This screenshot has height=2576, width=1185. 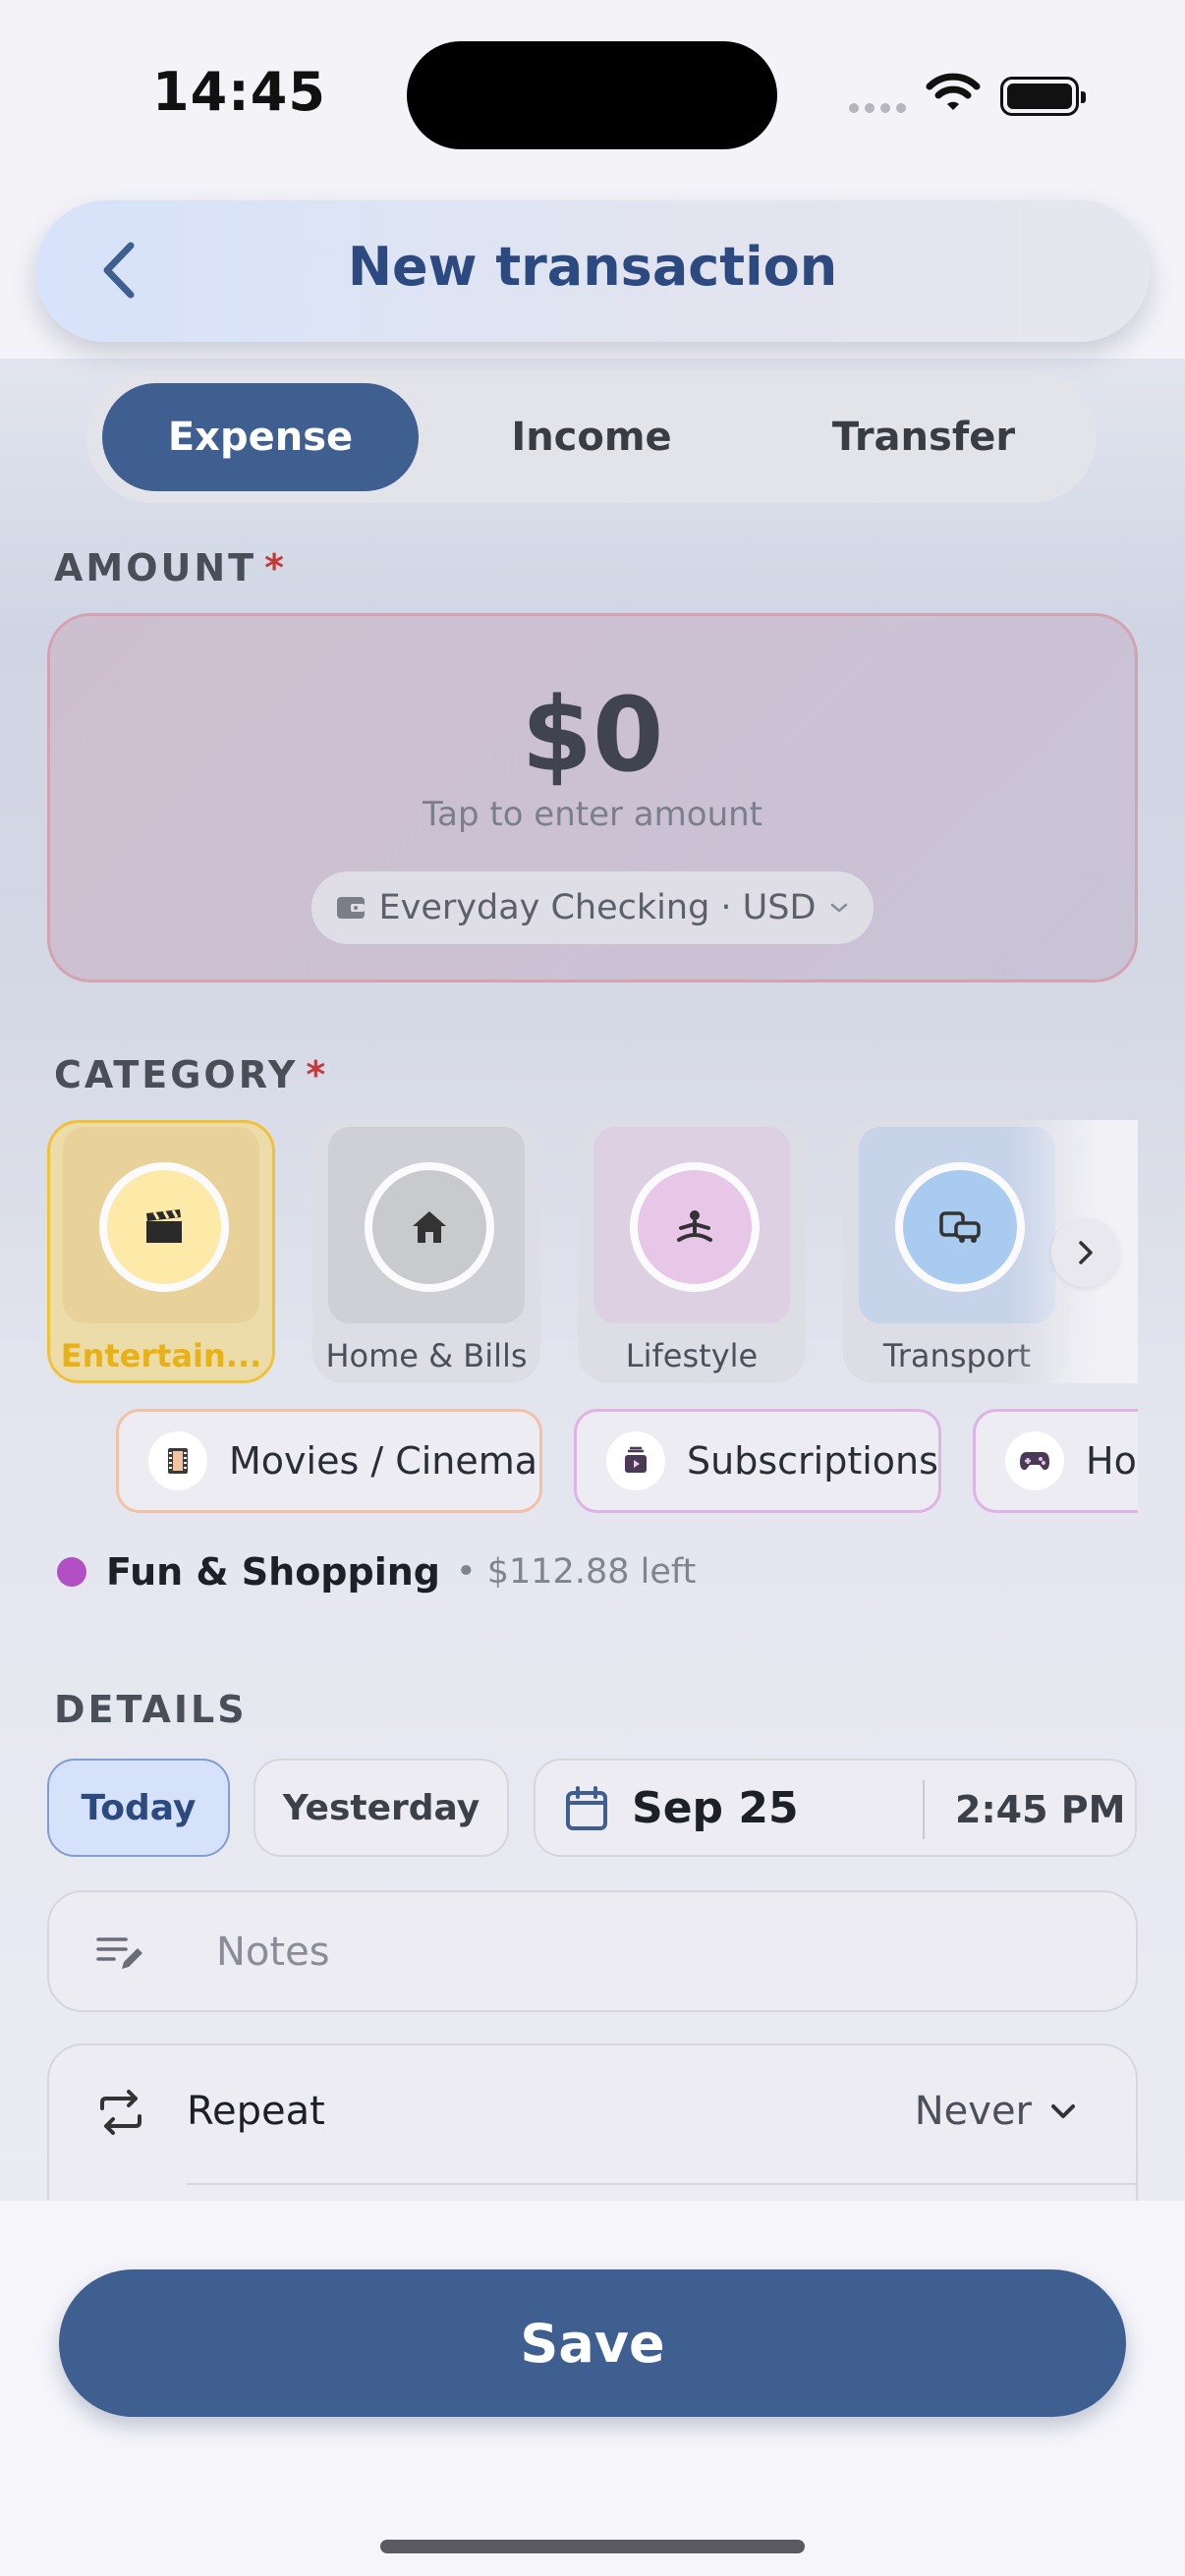 I want to click on calendar-icon, so click(x=587, y=1808).